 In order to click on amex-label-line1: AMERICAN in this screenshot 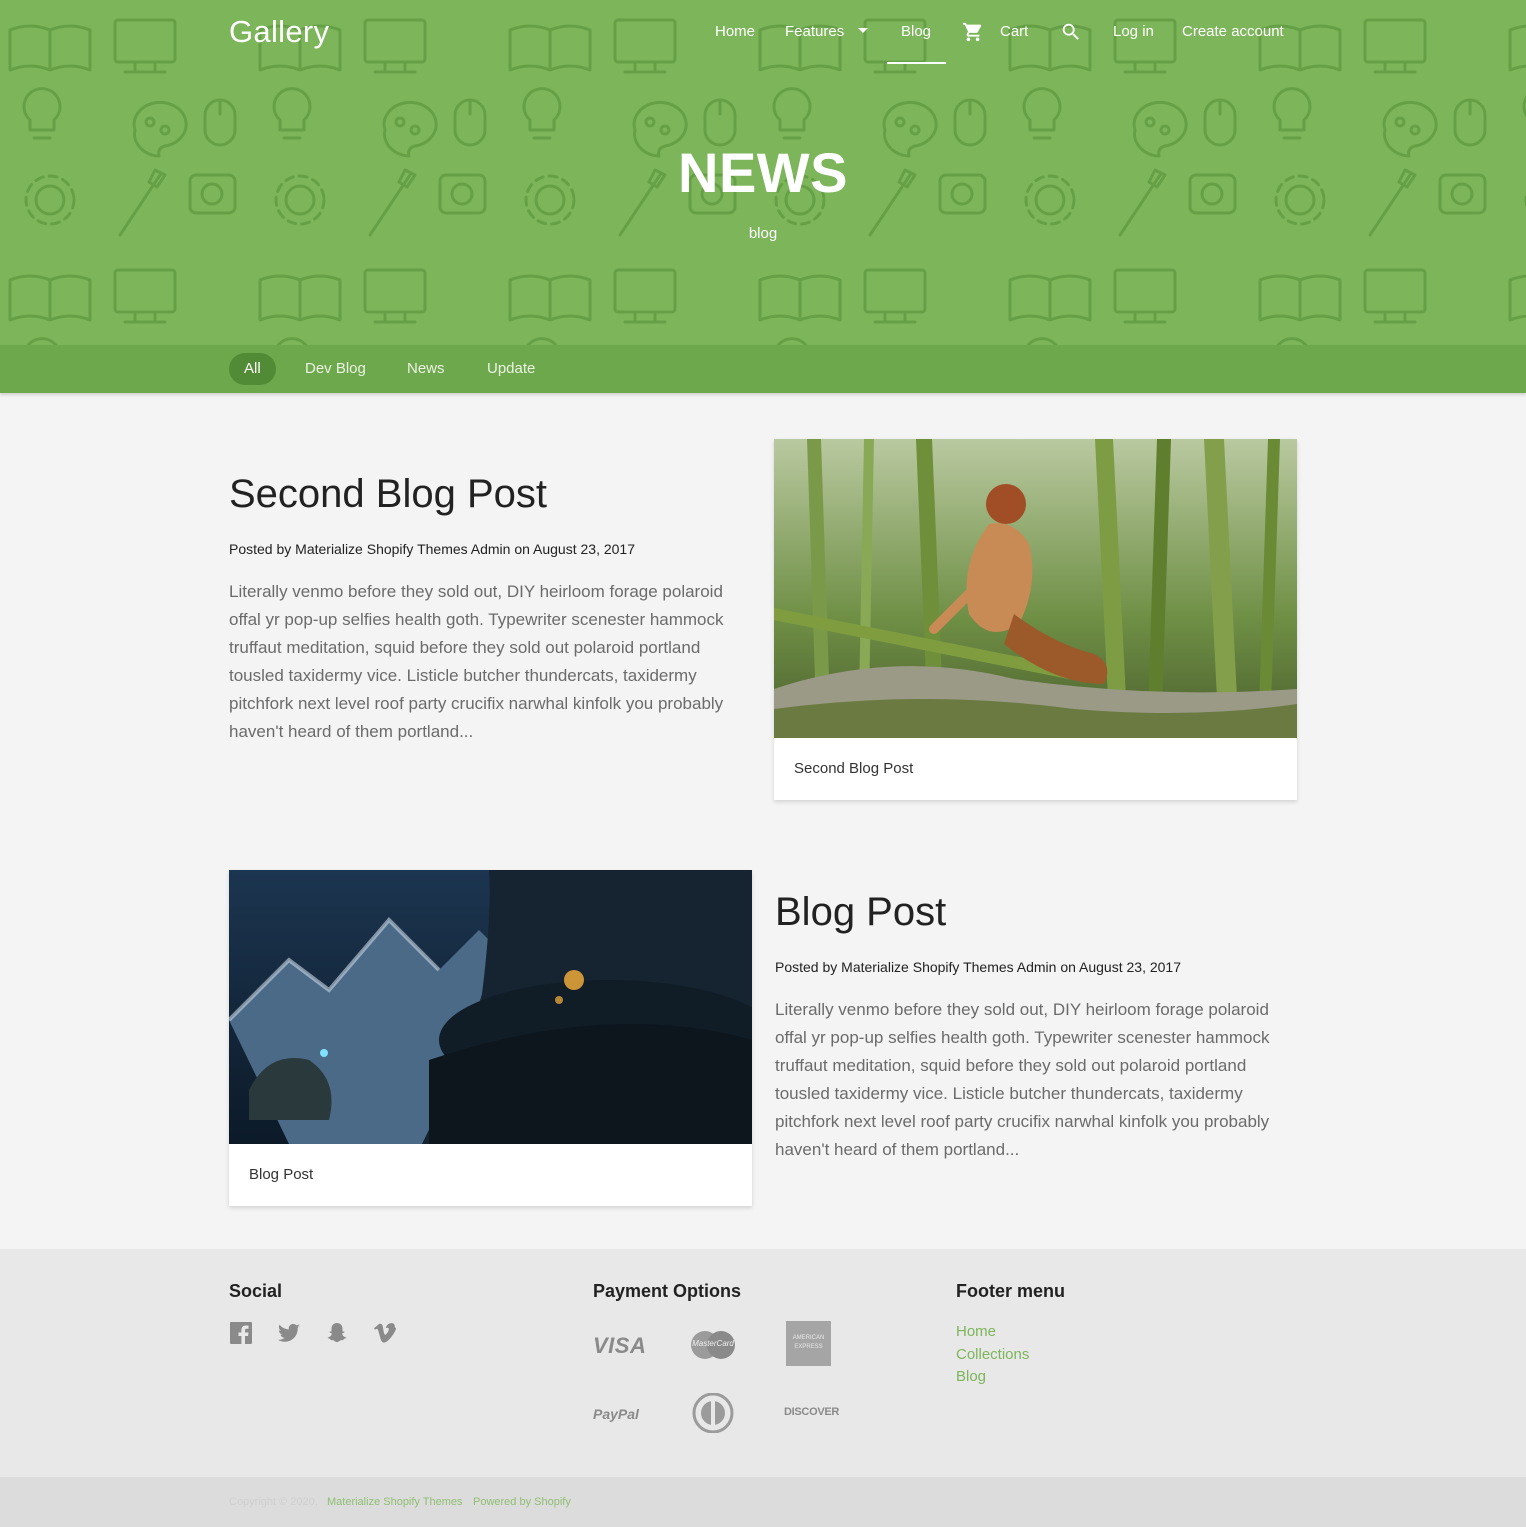, I will do `click(808, 1338)`.